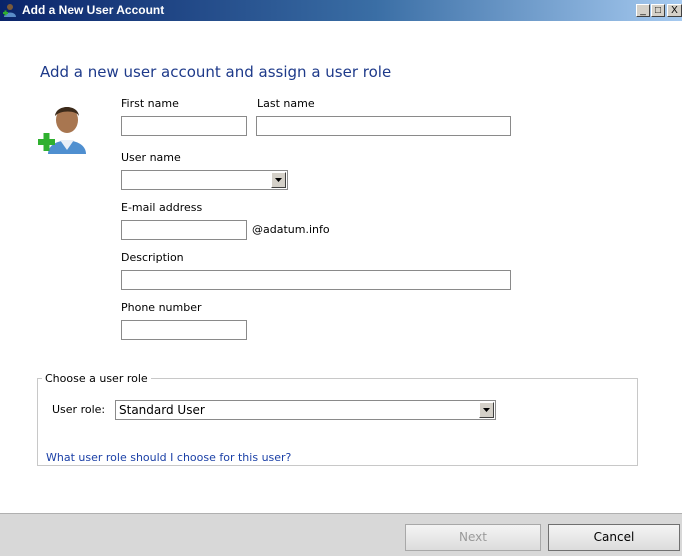 This screenshot has height=556, width=682. I want to click on description-label: Description, so click(152, 257).